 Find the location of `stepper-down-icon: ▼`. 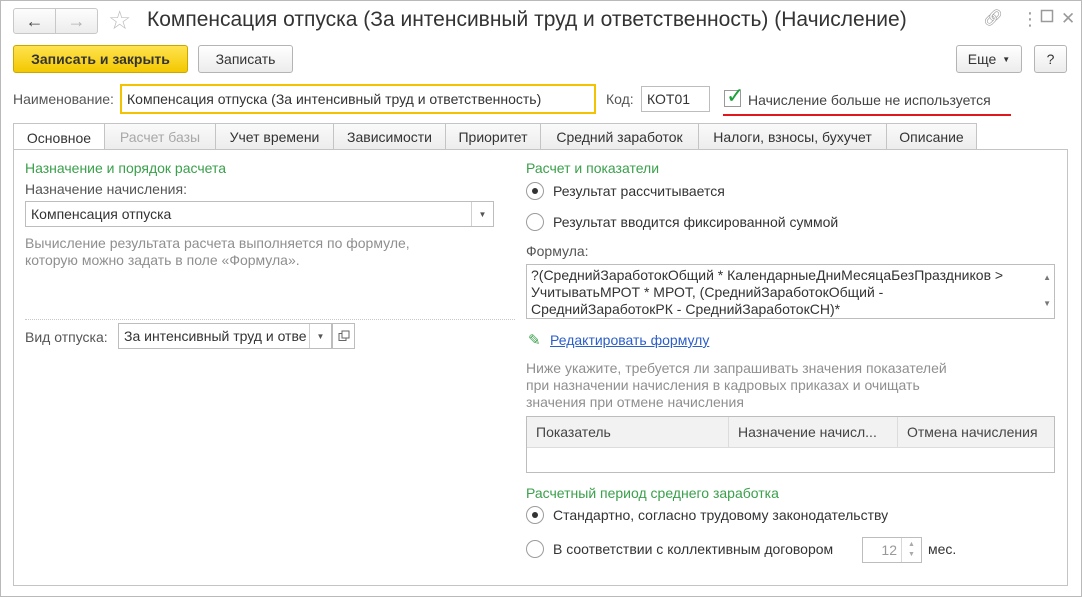

stepper-down-icon: ▼ is located at coordinates (911, 555).